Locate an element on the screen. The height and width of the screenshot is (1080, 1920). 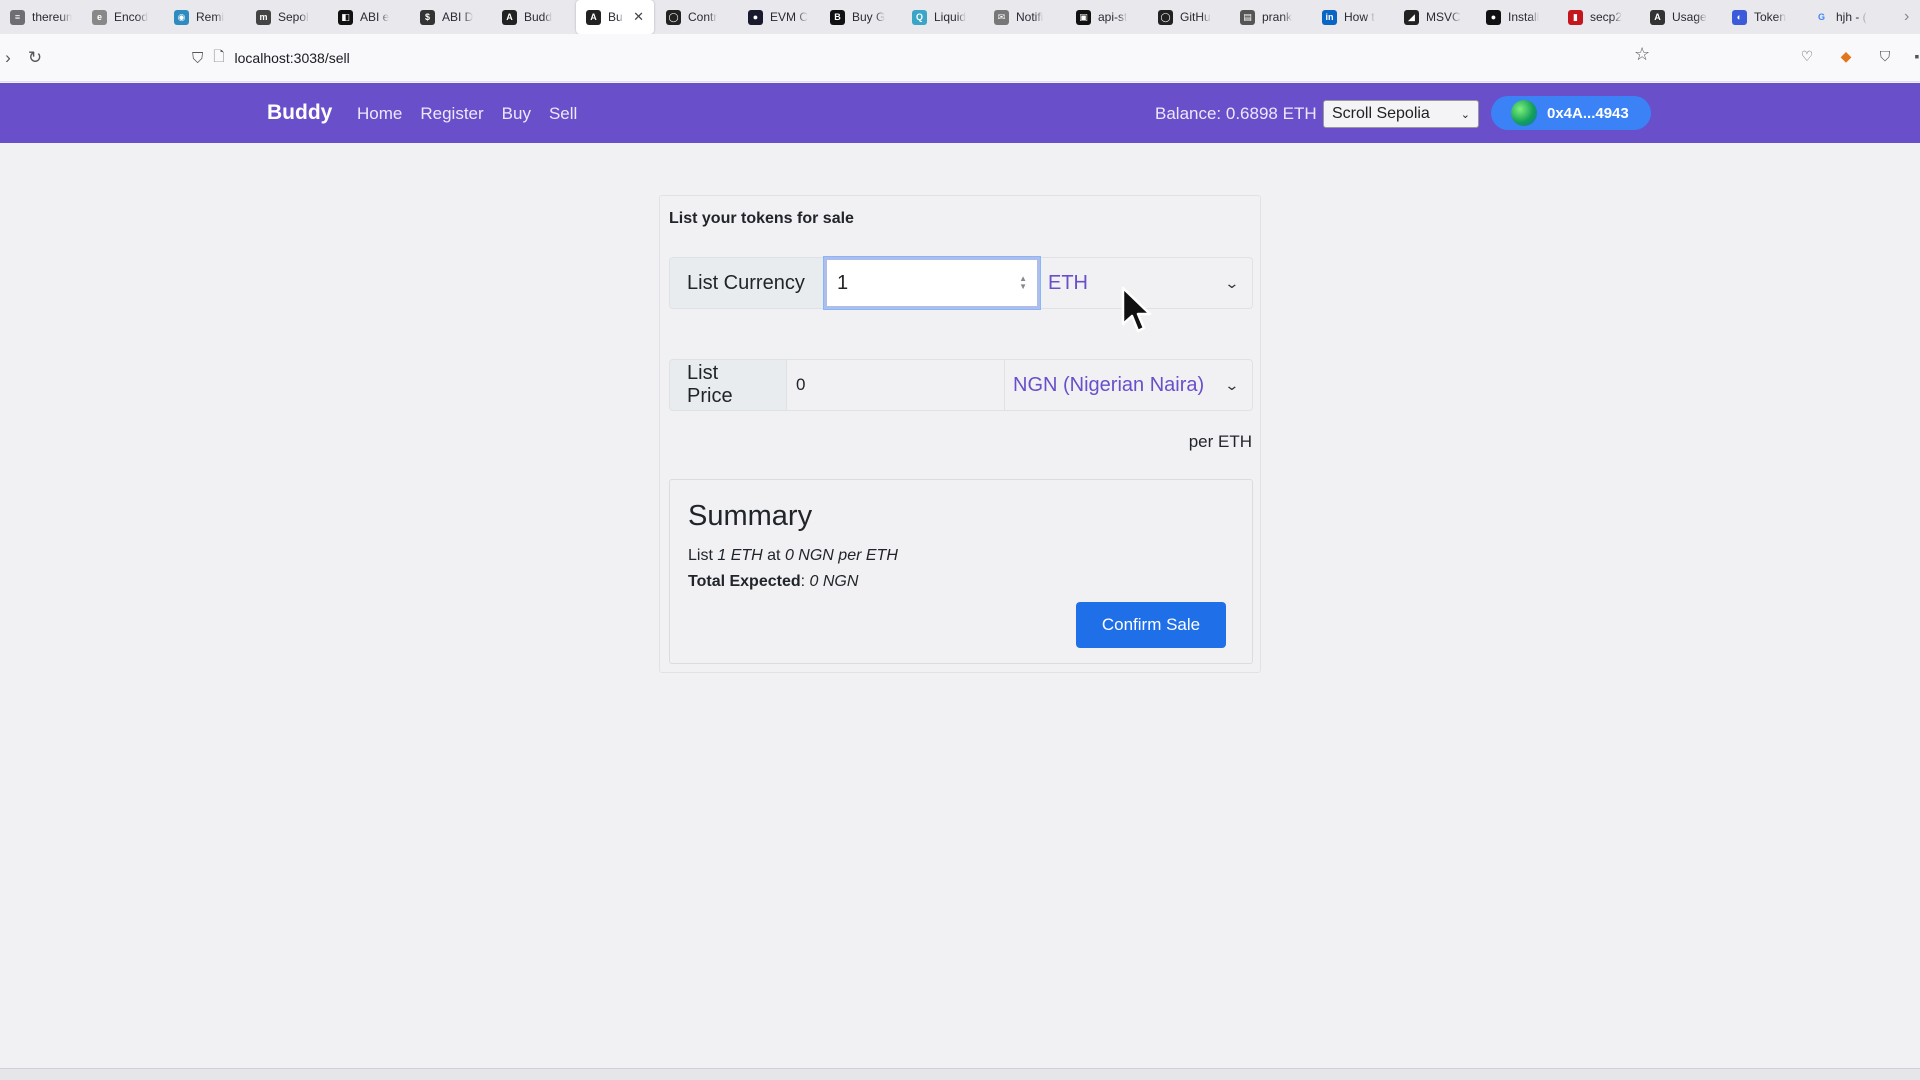
tab-title: Usage is located at coordinates (1689, 17).